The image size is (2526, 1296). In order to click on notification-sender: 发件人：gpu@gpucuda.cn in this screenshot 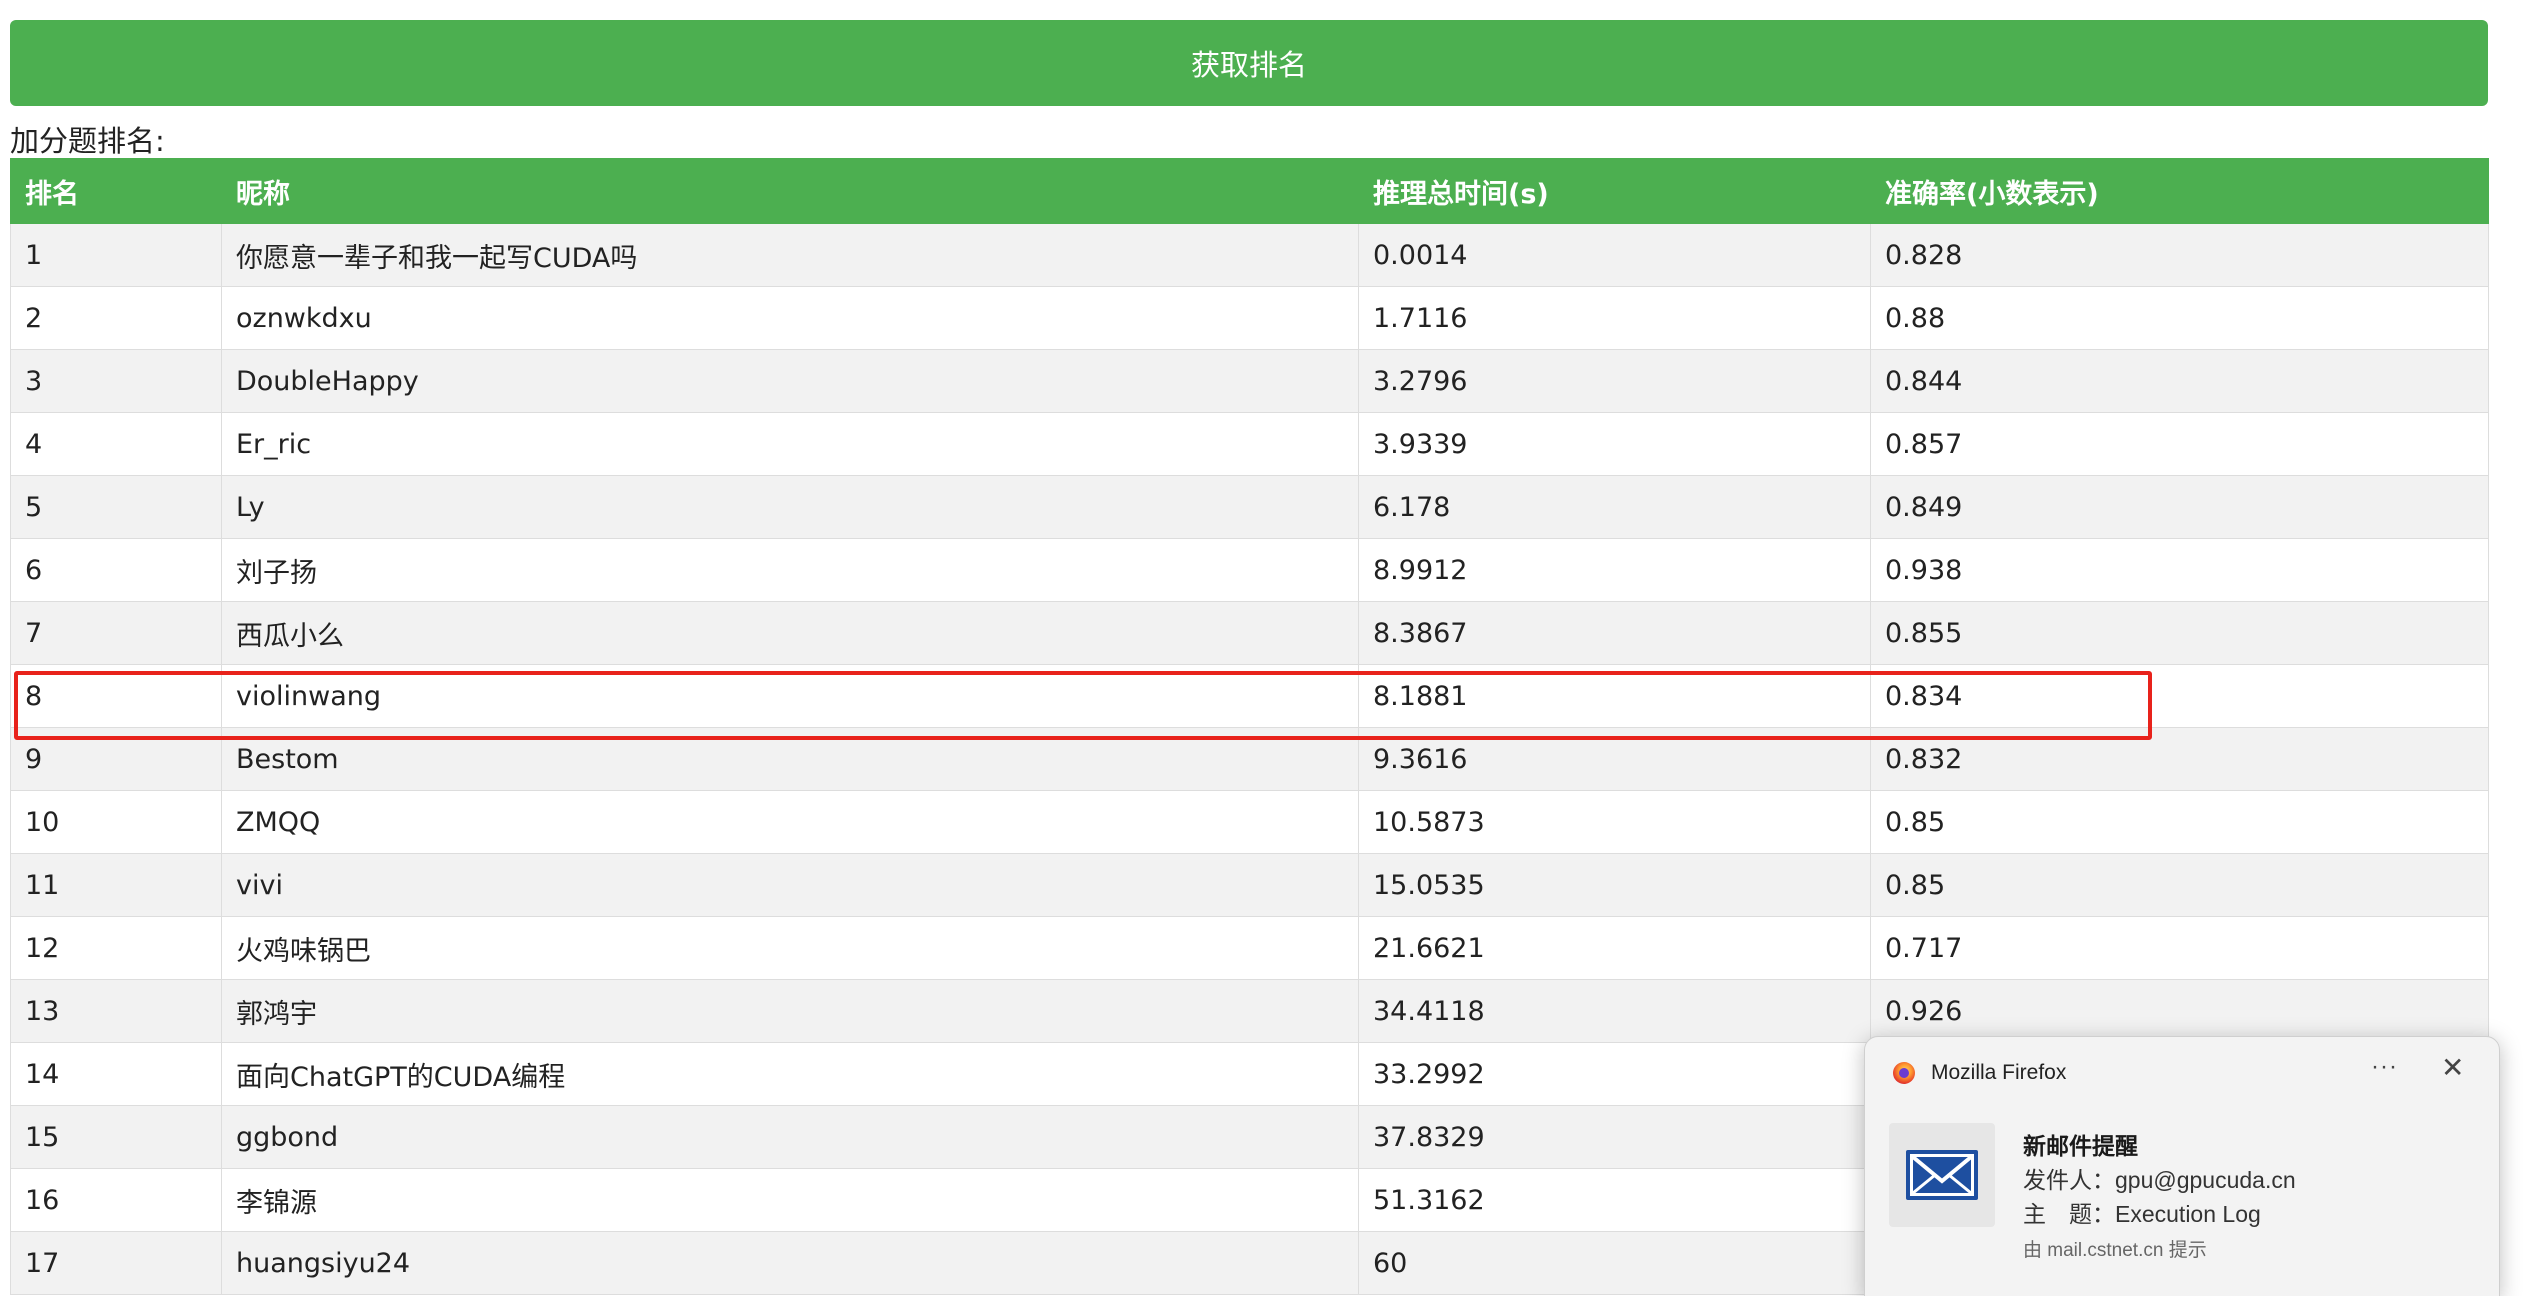, I will do `click(2159, 1180)`.